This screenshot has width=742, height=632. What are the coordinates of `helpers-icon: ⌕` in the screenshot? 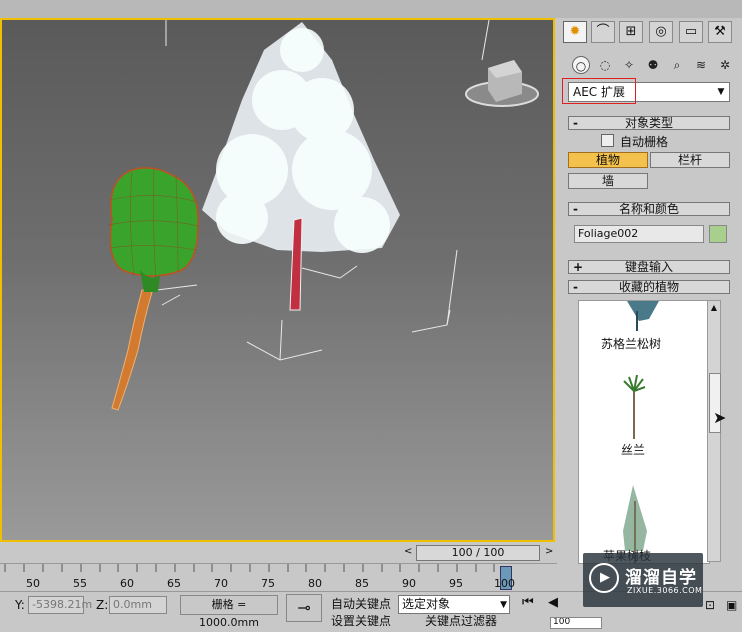 It's located at (677, 65).